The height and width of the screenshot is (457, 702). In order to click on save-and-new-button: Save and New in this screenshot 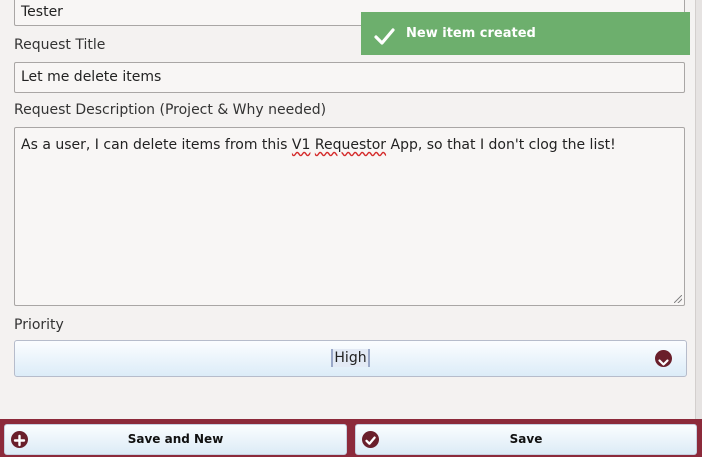, I will do `click(175, 439)`.